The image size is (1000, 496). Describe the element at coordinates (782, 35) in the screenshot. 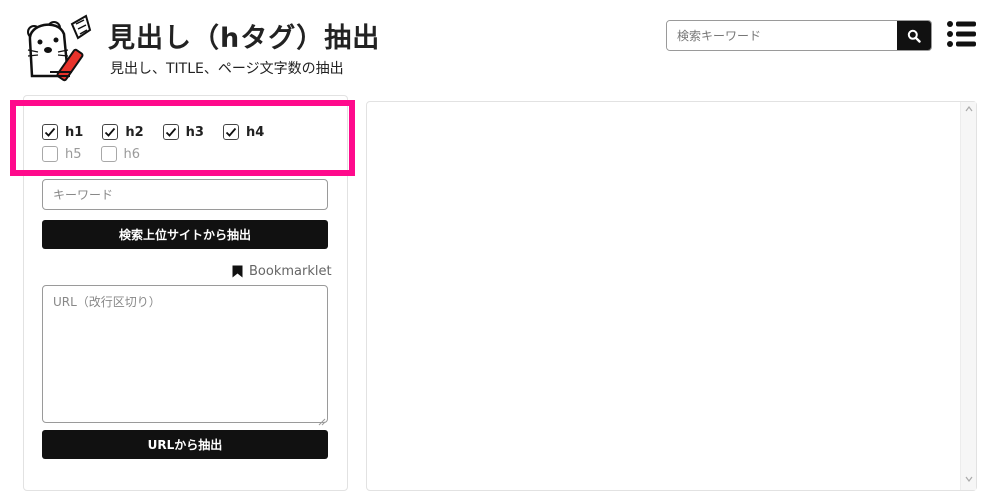

I see `site-search-input` at that location.